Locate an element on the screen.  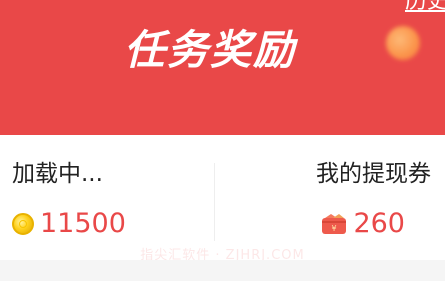
withdraw-coupon-value: 260 is located at coordinates (379, 223).